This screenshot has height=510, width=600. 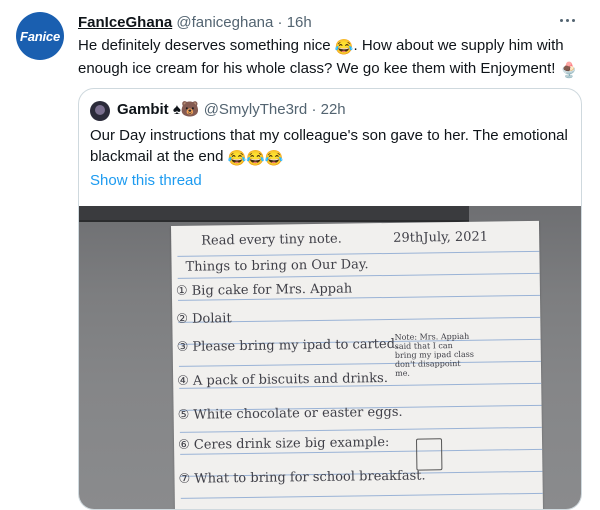 What do you see at coordinates (206, 45) in the screenshot?
I see `tweet-text-part-1: He definitely deserves something nice` at bounding box center [206, 45].